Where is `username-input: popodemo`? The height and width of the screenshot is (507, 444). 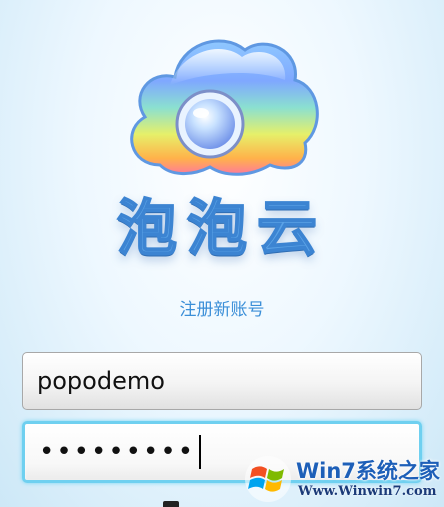
username-input: popodemo is located at coordinates (222, 381).